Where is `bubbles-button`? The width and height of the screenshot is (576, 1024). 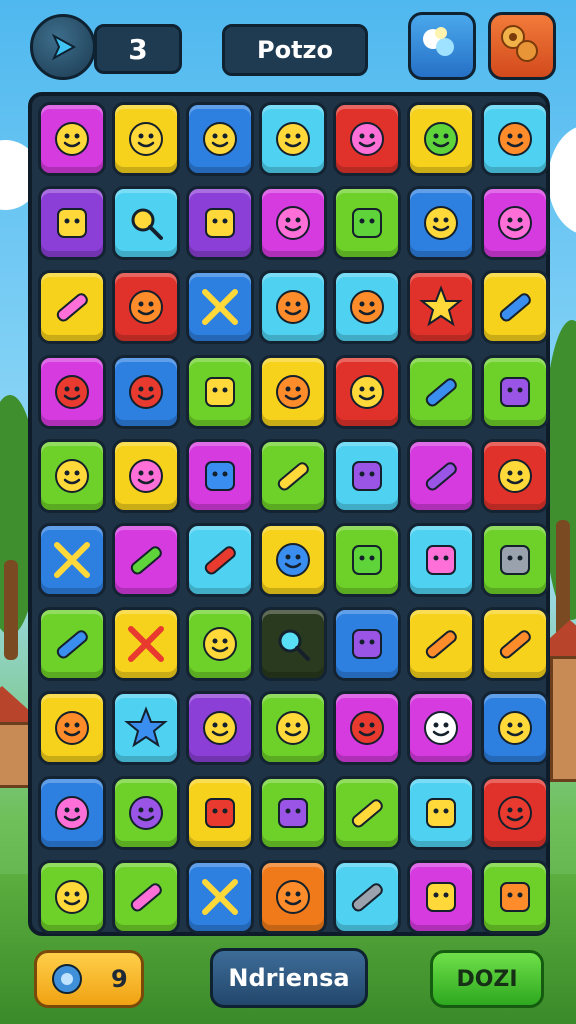 bubbles-button is located at coordinates (442, 46).